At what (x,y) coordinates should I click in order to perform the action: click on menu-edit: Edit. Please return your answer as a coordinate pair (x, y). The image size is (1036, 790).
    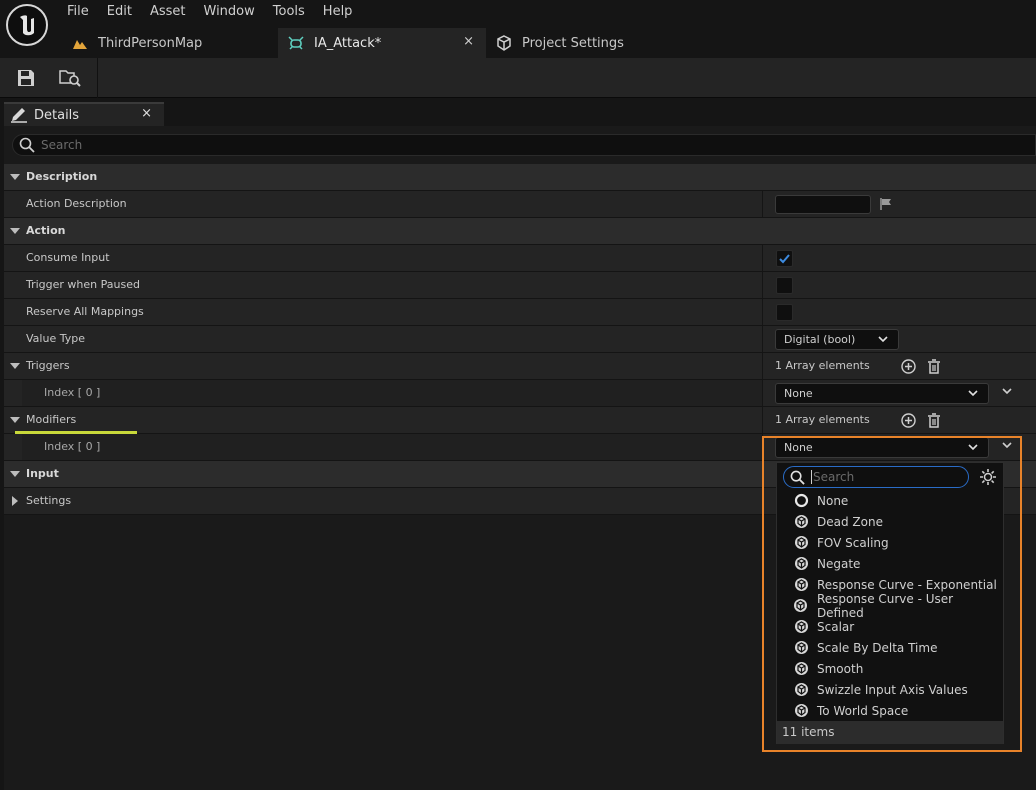
    Looking at the image, I should click on (119, 12).